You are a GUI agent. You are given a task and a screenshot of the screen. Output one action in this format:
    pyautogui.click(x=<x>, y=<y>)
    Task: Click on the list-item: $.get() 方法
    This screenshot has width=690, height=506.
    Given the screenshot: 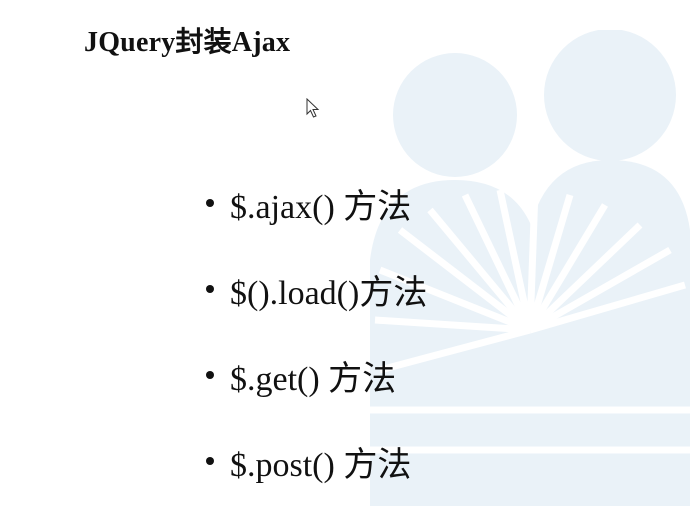 What is the action you would take?
    pyautogui.click(x=313, y=375)
    